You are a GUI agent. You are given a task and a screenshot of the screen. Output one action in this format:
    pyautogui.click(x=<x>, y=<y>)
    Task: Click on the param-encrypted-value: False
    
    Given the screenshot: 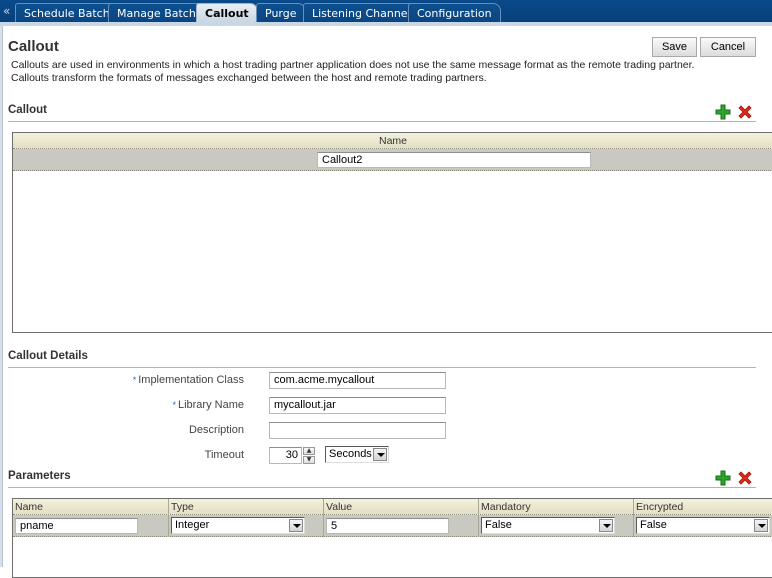 What is the action you would take?
    pyautogui.click(x=653, y=525)
    